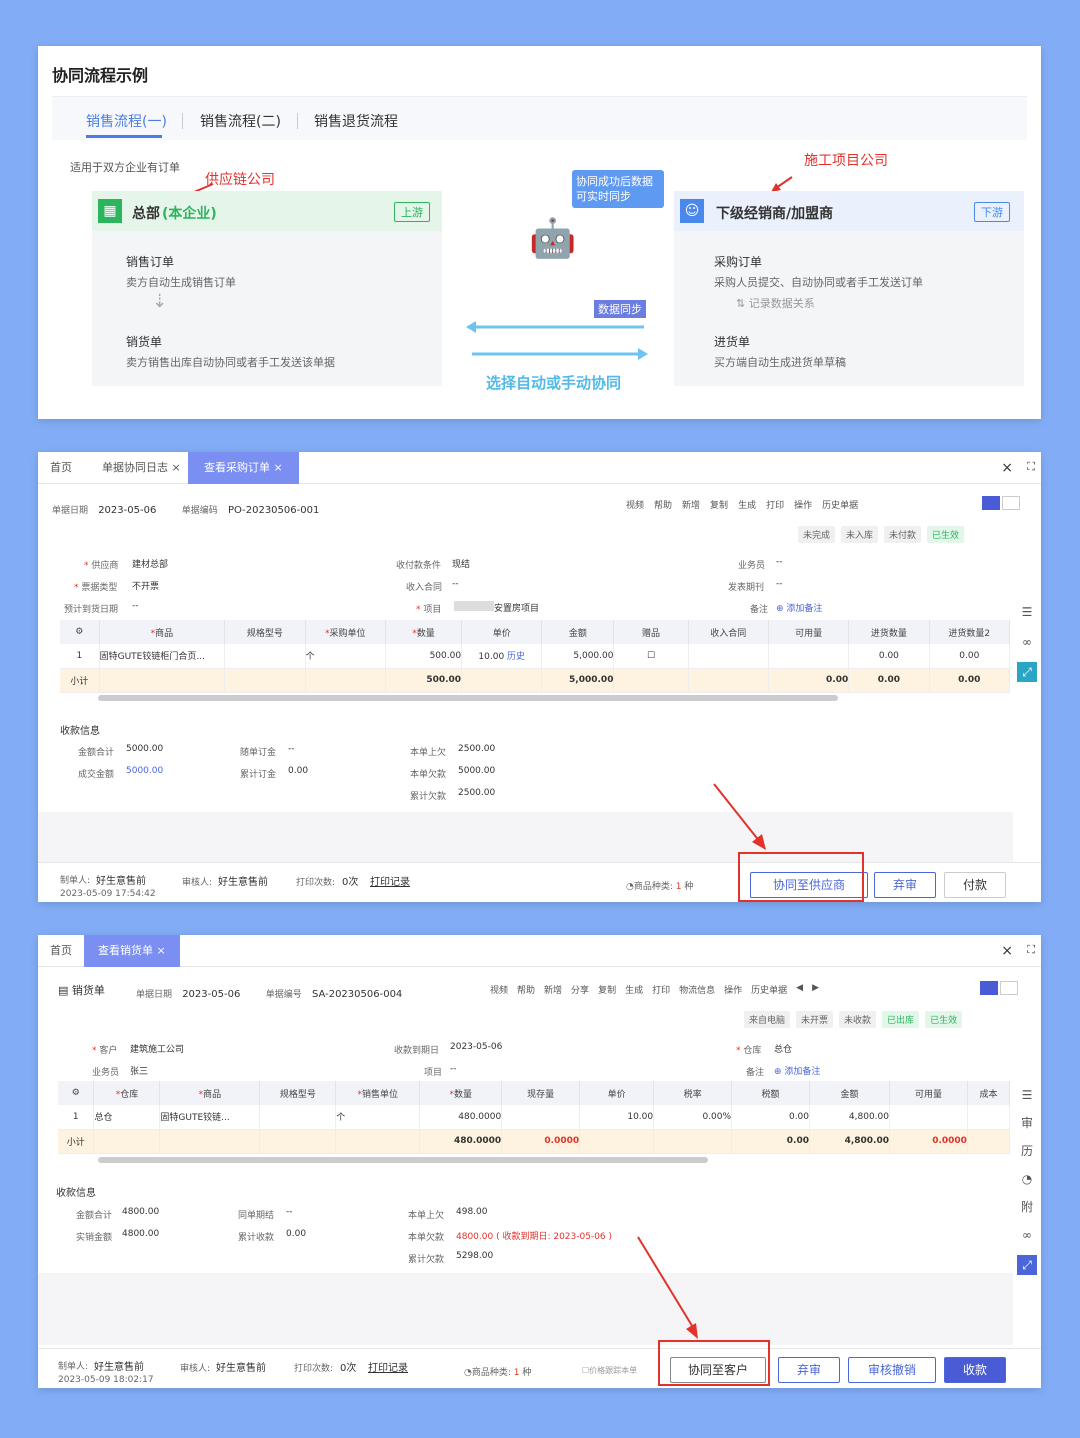  What do you see at coordinates (378, 1093) in the screenshot?
I see `col-unit: *销售单位` at bounding box center [378, 1093].